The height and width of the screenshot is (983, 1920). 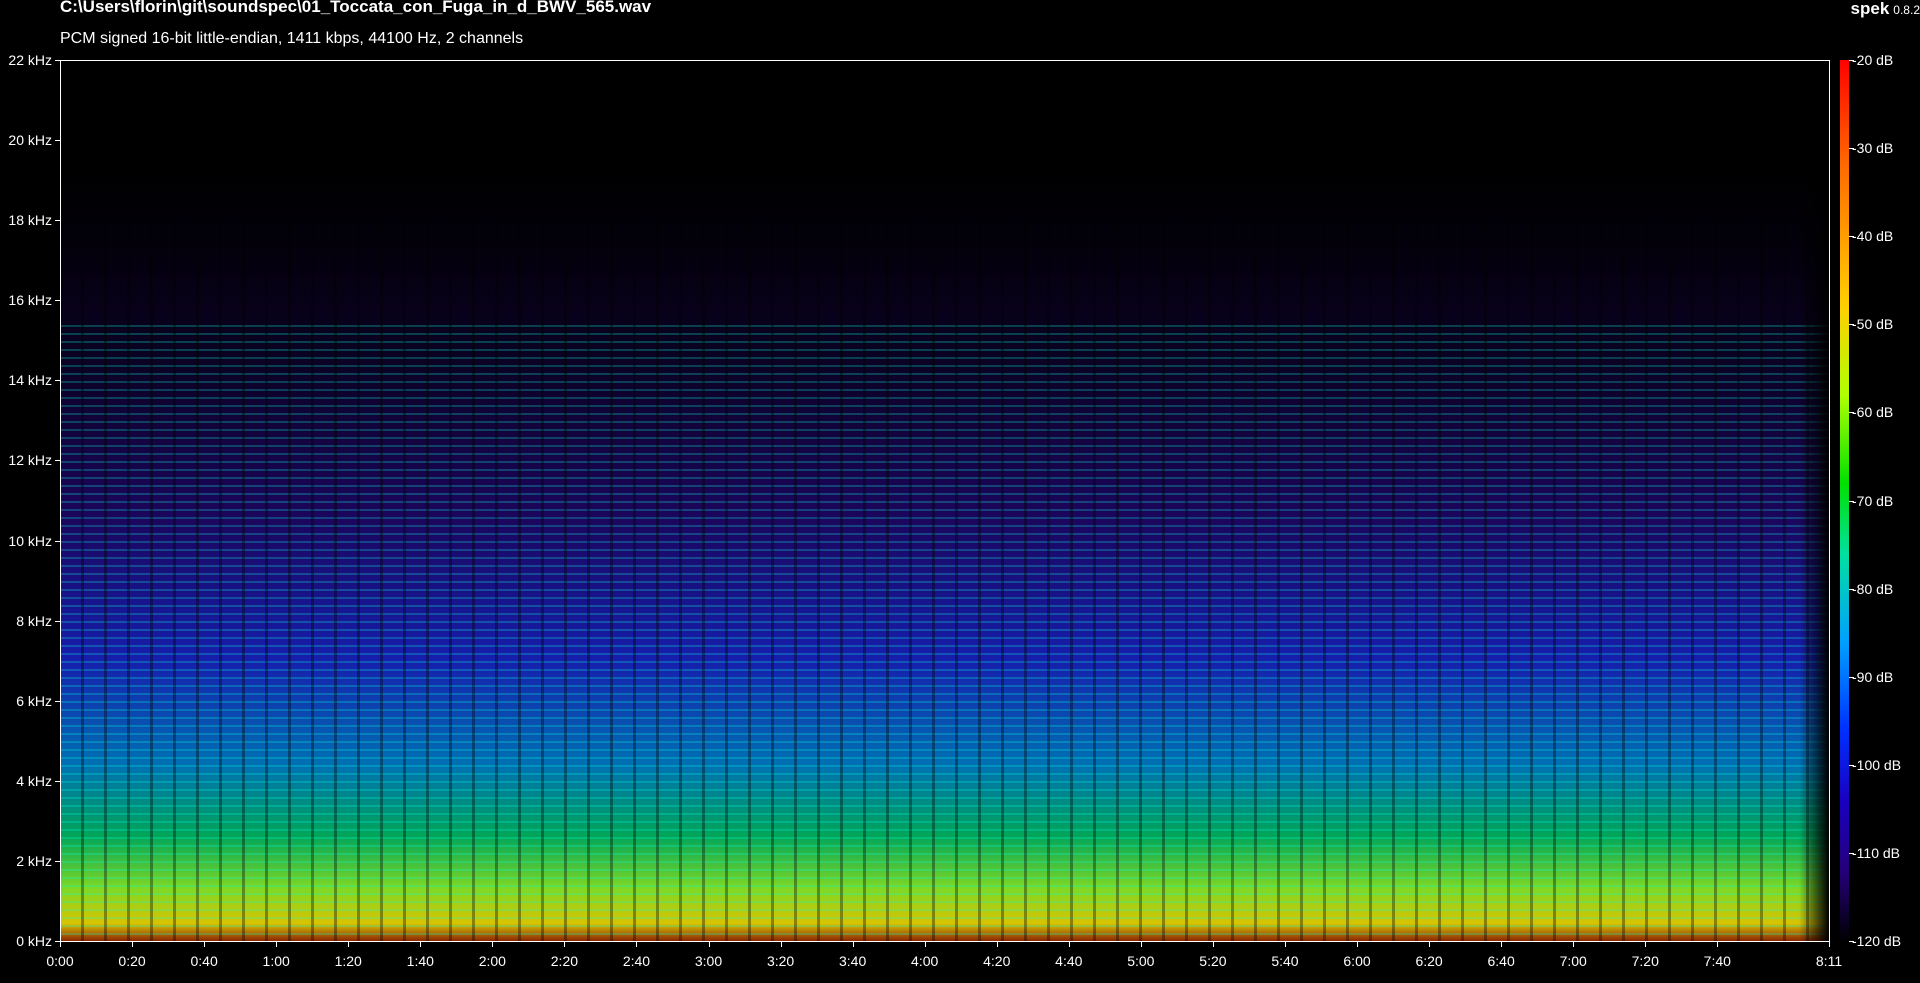 I want to click on db-tick-label: -100 dB, so click(x=1877, y=764).